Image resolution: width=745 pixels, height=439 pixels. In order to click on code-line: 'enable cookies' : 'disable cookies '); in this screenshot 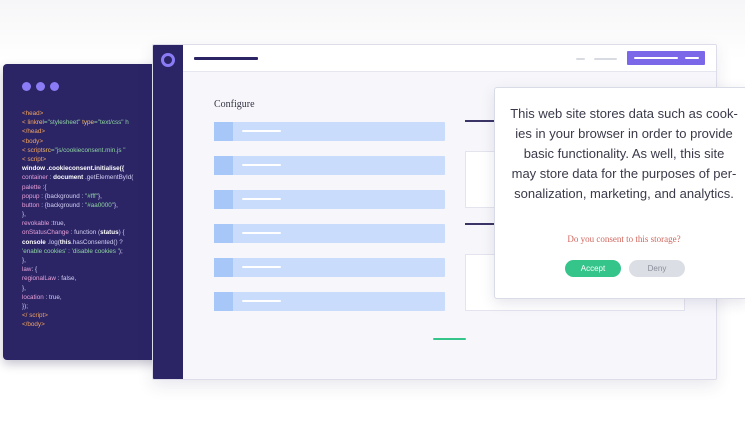, I will do `click(92, 251)`.